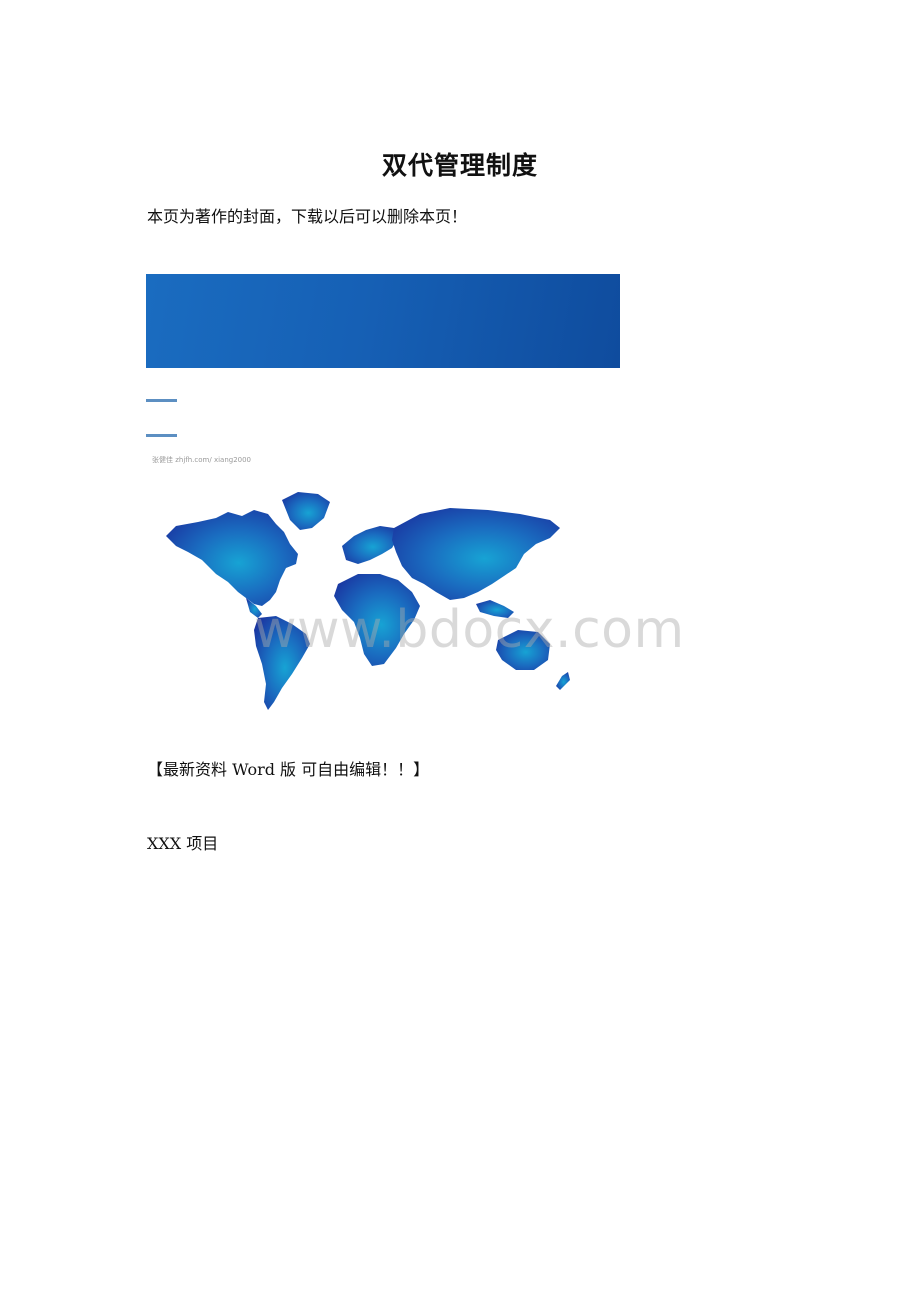  What do you see at coordinates (383, 321) in the screenshot?
I see `cover-banner` at bounding box center [383, 321].